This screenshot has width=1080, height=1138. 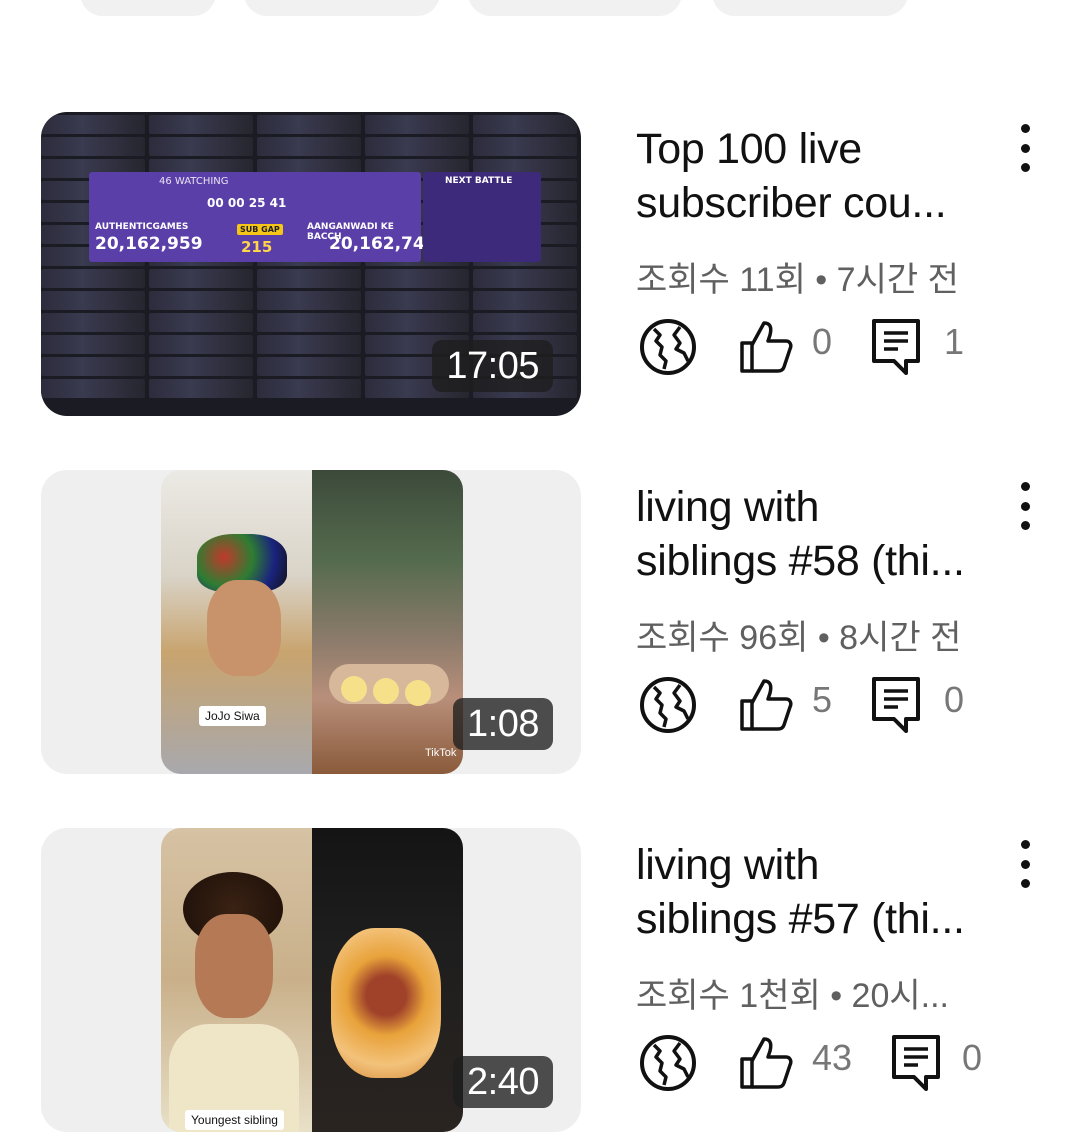 I want to click on video-meta: 조회수 11회 • 7시간 전, so click(x=797, y=280).